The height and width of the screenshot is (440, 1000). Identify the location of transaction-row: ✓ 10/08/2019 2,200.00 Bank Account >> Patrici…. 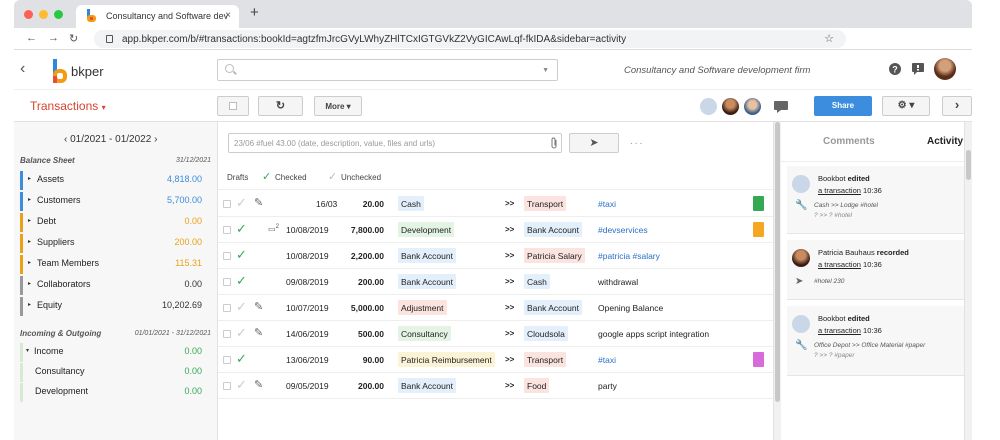
(495, 256).